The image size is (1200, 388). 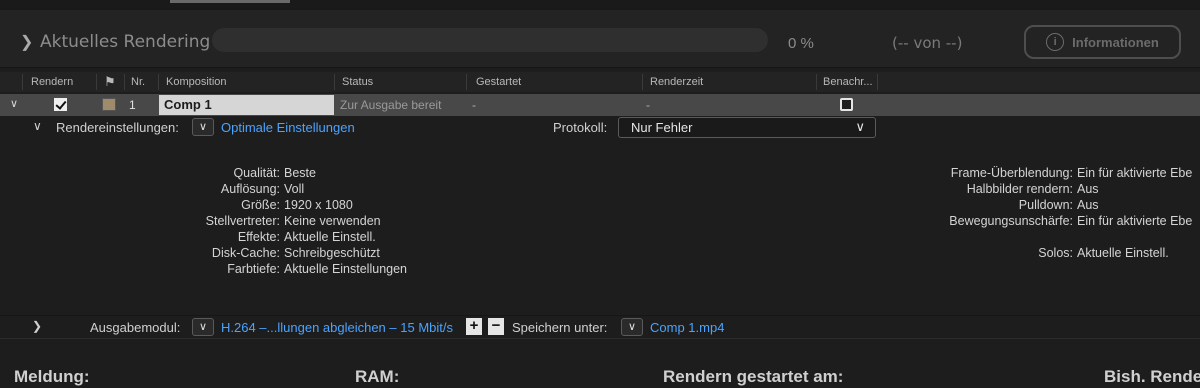 What do you see at coordinates (1055, 253) in the screenshot?
I see `detail-key: Solos:` at bounding box center [1055, 253].